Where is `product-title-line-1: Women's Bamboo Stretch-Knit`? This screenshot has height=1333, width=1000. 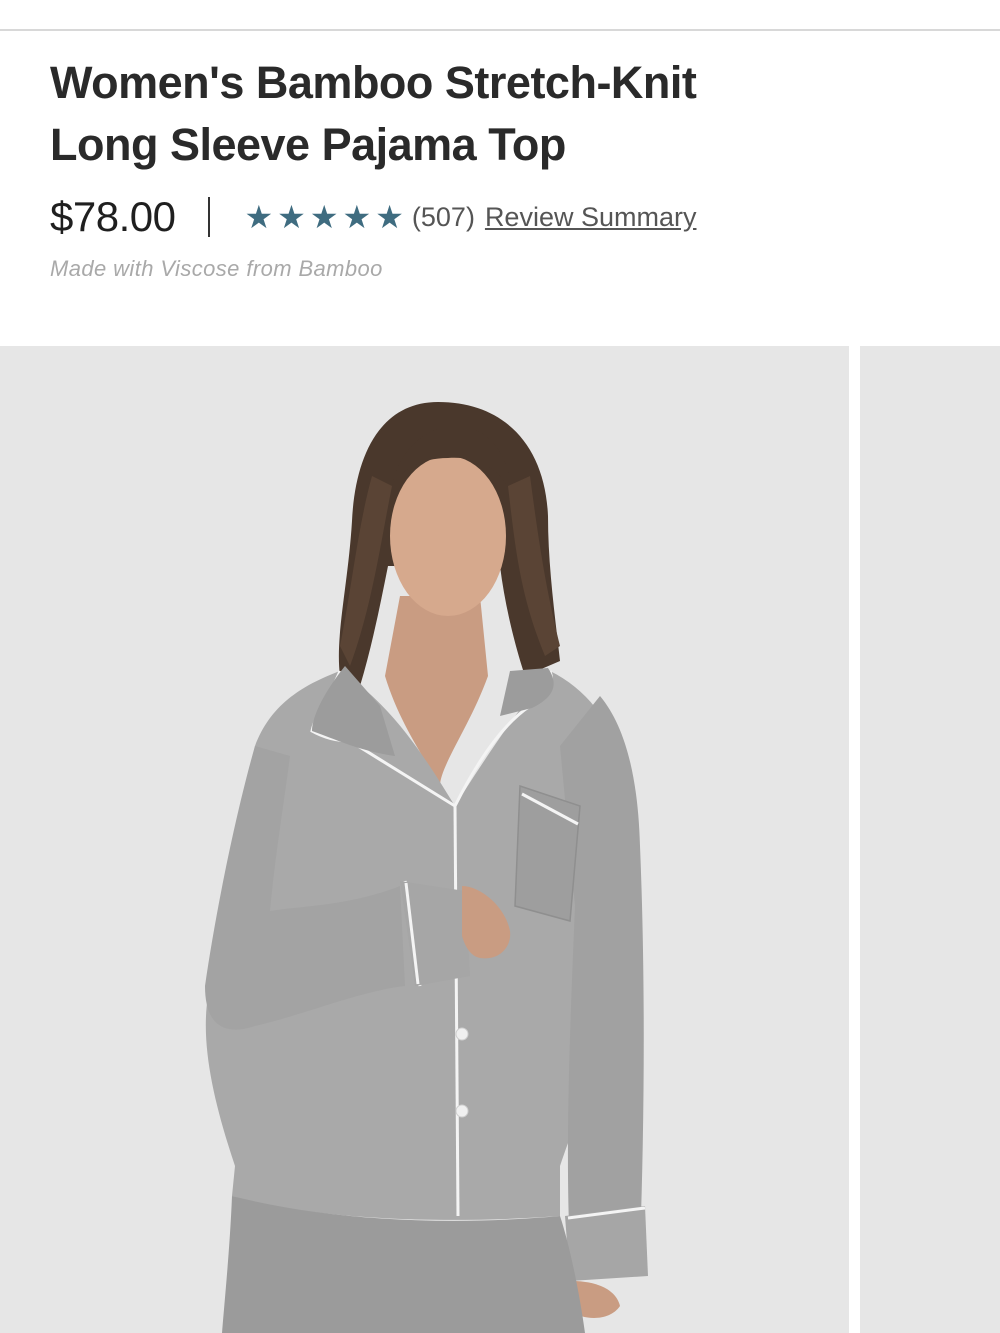
product-title-line-1: Women's Bamboo Stretch-Knit is located at coordinates (373, 82).